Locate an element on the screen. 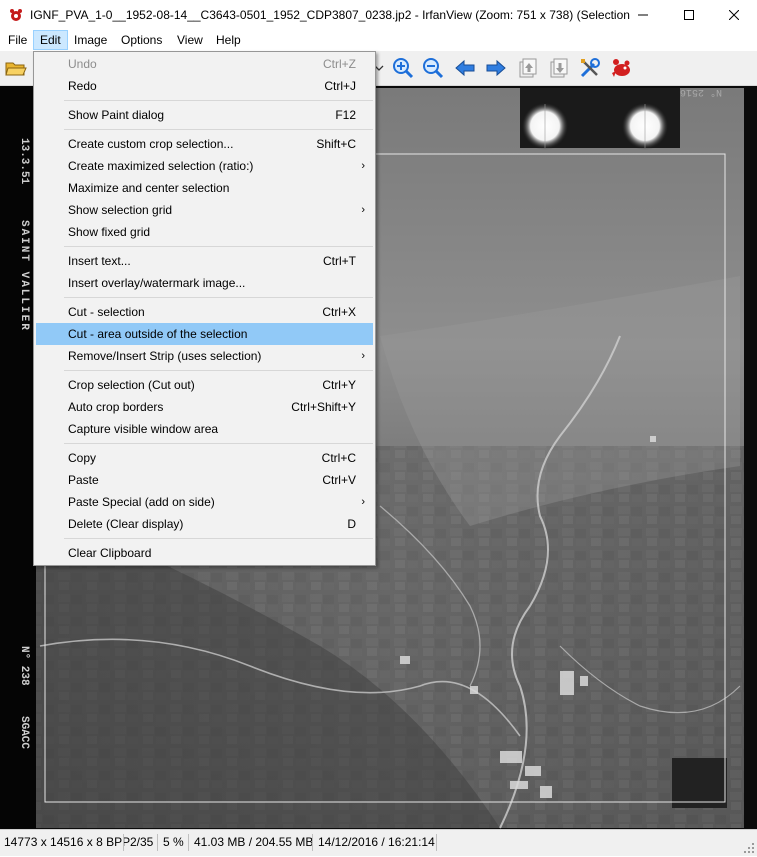 This screenshot has width=757, height=857. minimize-button is located at coordinates (643, 15).